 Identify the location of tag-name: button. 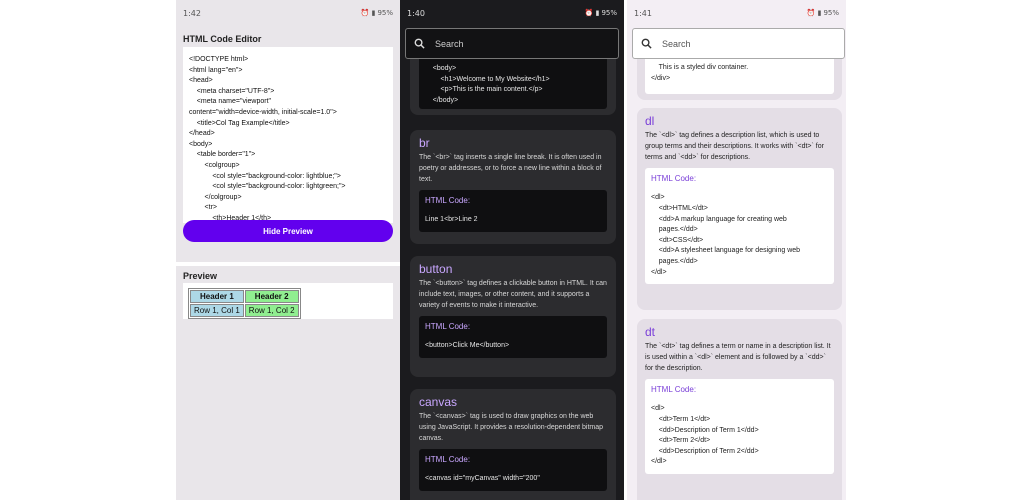
(436, 269).